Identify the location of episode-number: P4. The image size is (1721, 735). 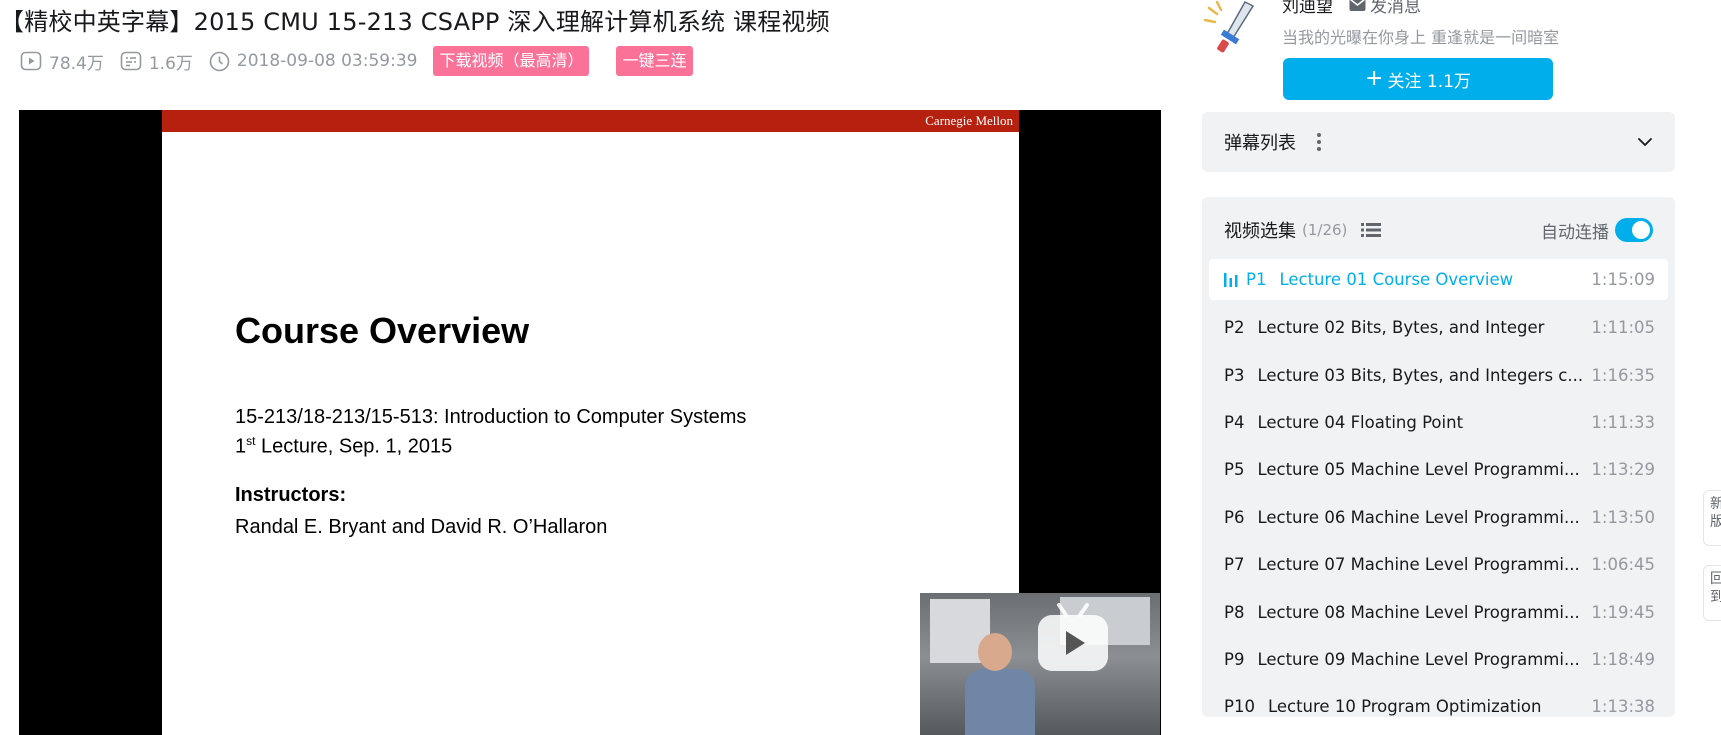
(1234, 422).